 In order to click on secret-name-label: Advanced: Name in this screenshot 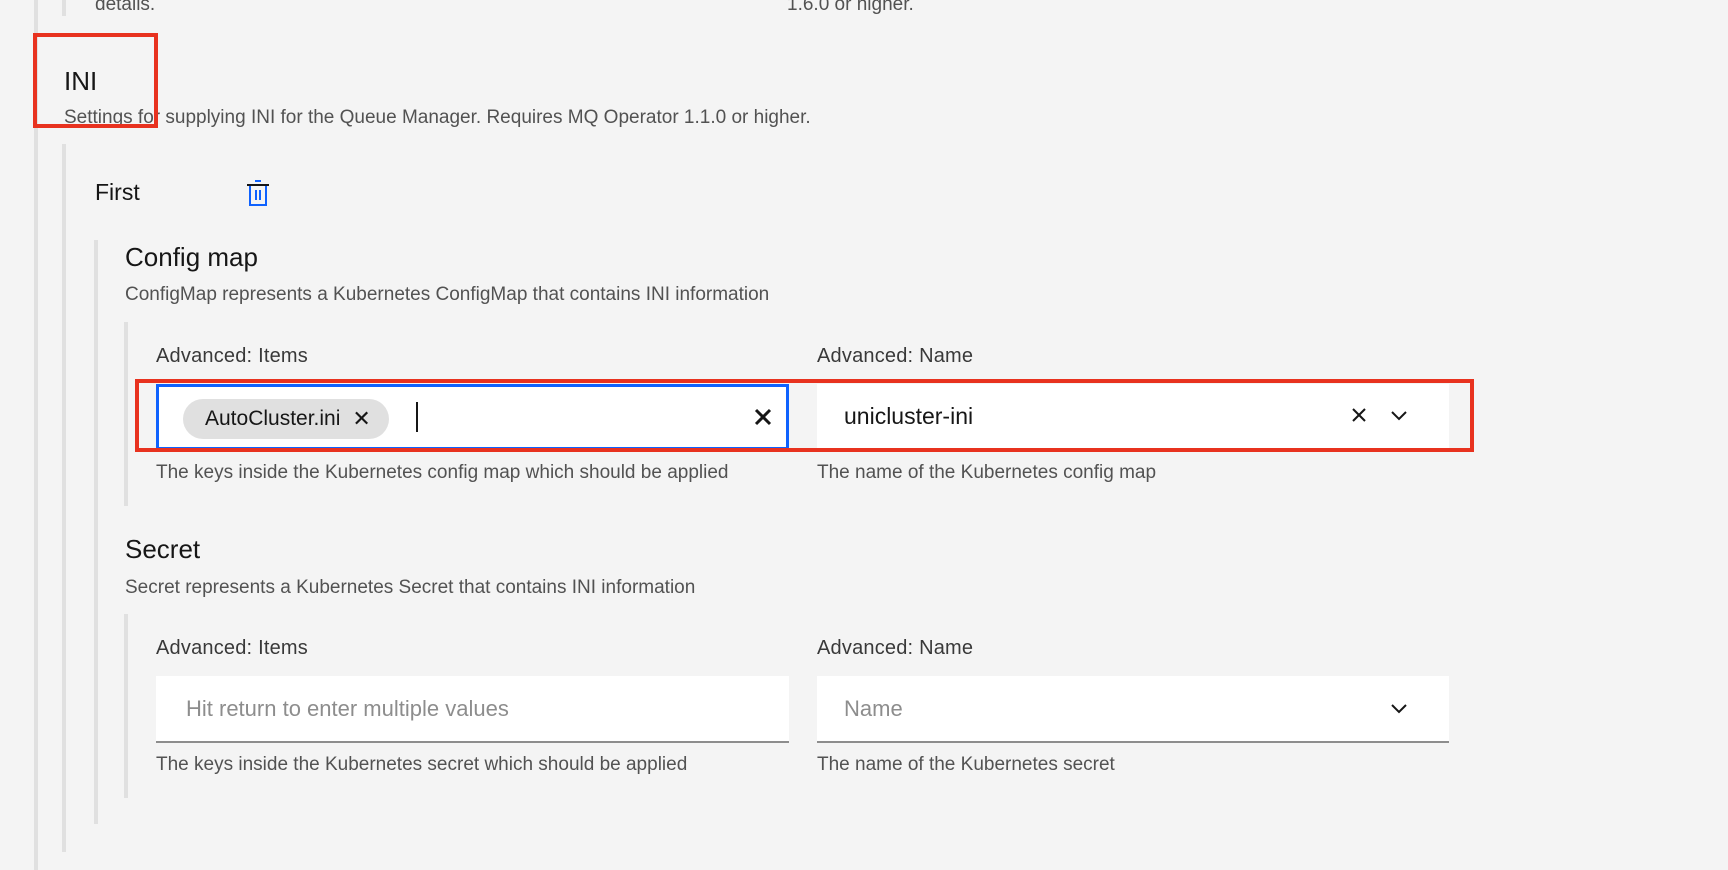, I will do `click(895, 648)`.